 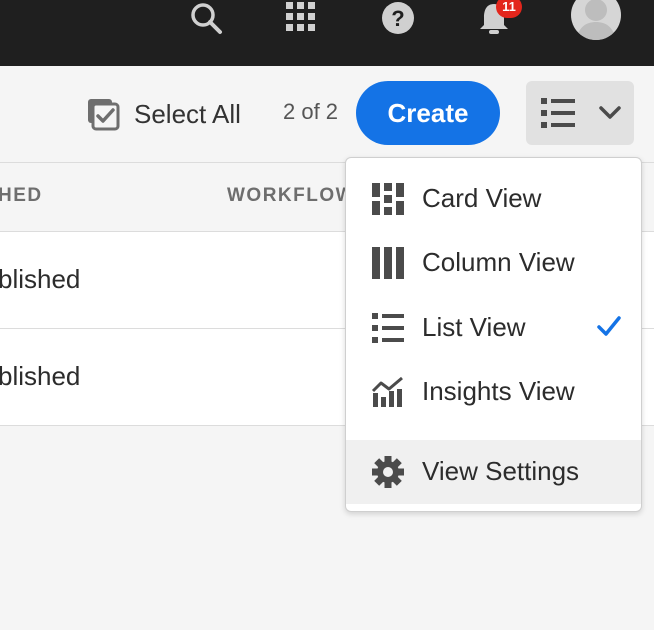 What do you see at coordinates (509, 9) in the screenshot?
I see `notification-badge: 11` at bounding box center [509, 9].